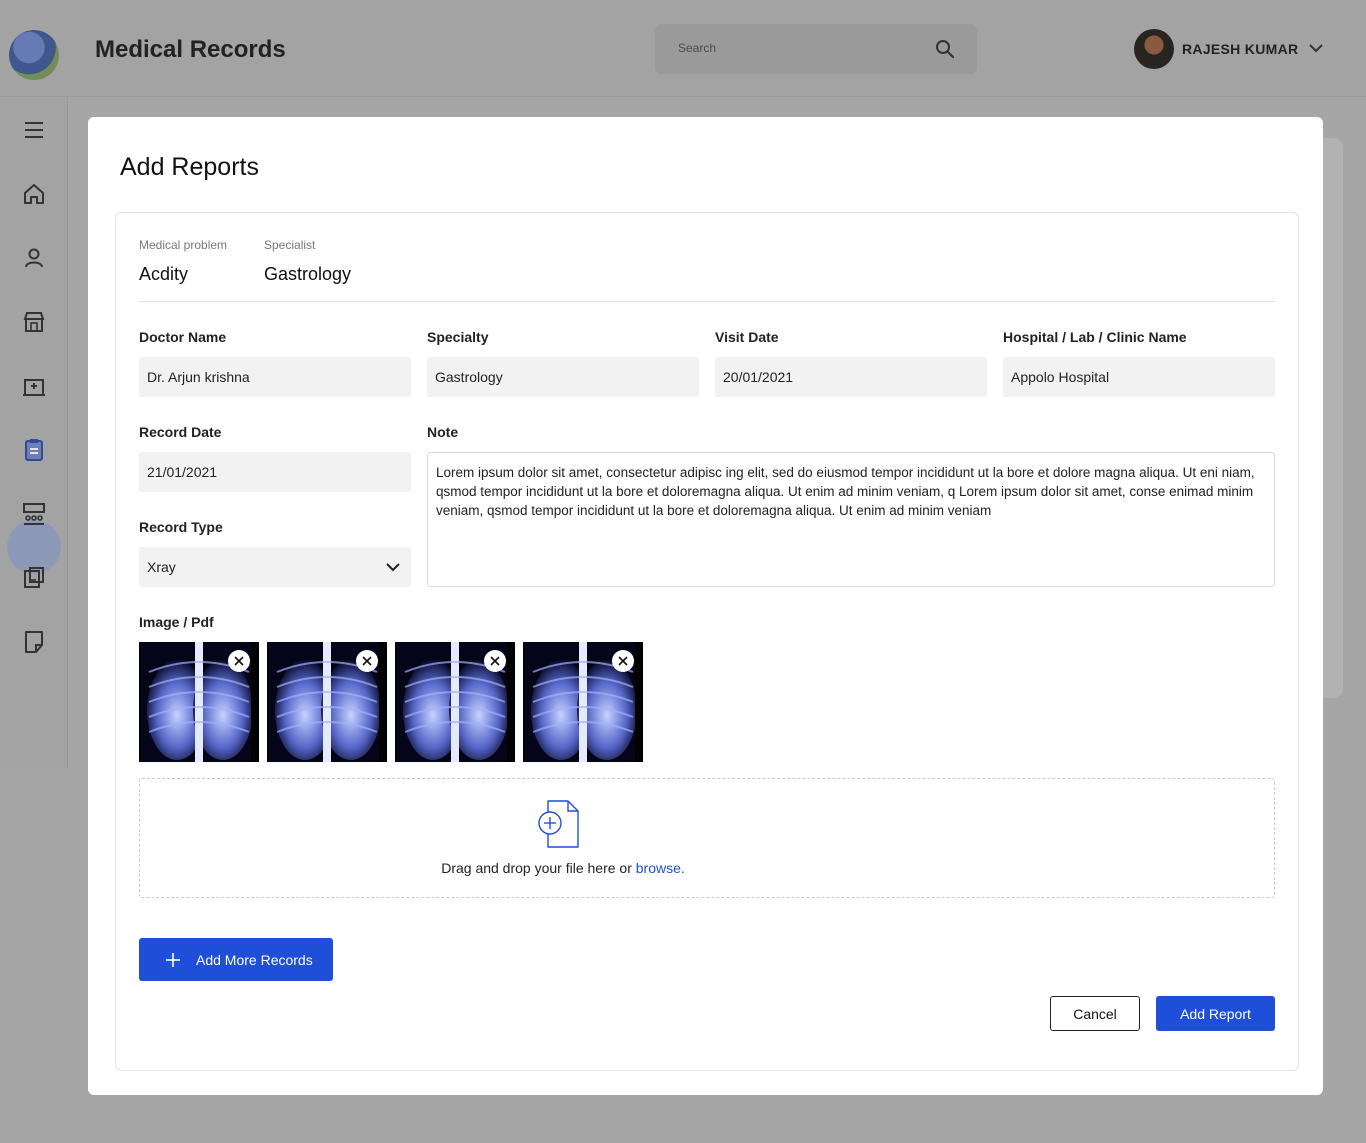 This screenshot has width=1366, height=1143. I want to click on user-name: RAJESH KUMAR, so click(1240, 49).